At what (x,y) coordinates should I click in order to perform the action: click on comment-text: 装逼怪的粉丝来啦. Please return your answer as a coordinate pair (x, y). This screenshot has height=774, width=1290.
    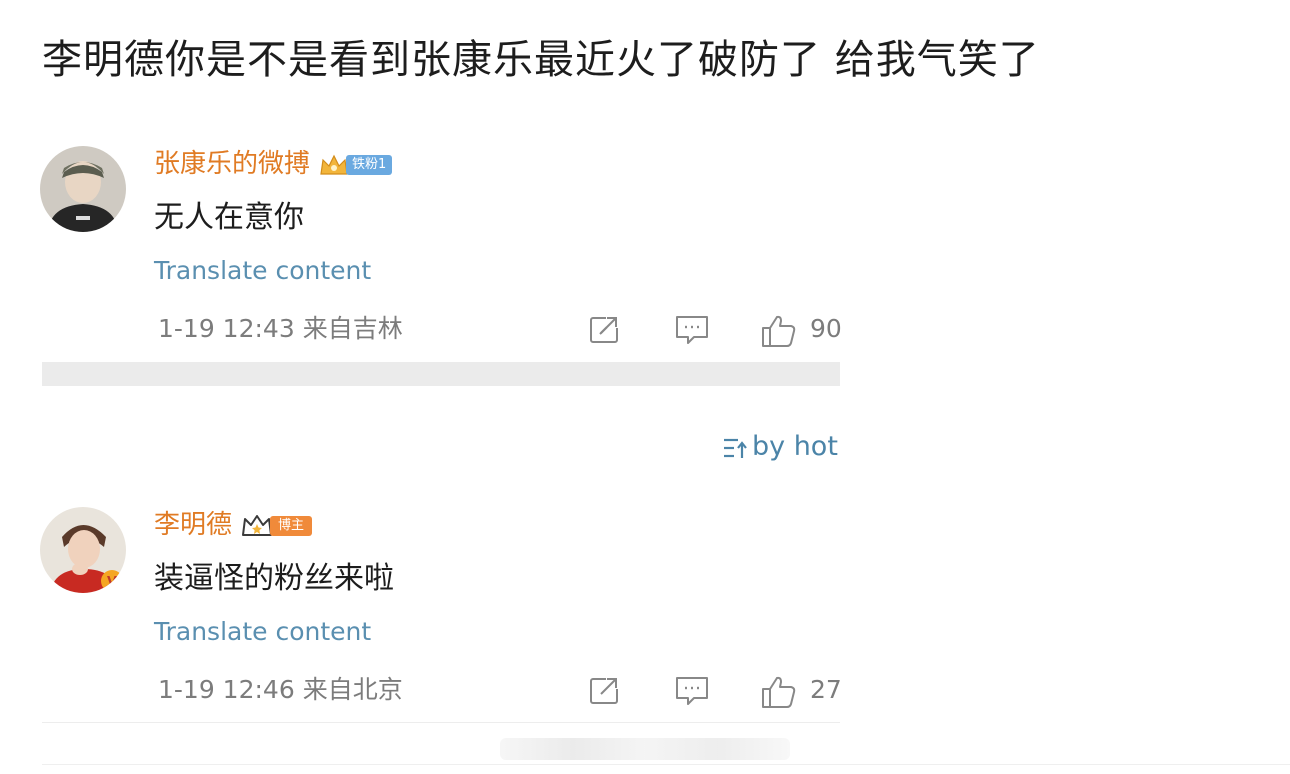
    Looking at the image, I should click on (274, 578).